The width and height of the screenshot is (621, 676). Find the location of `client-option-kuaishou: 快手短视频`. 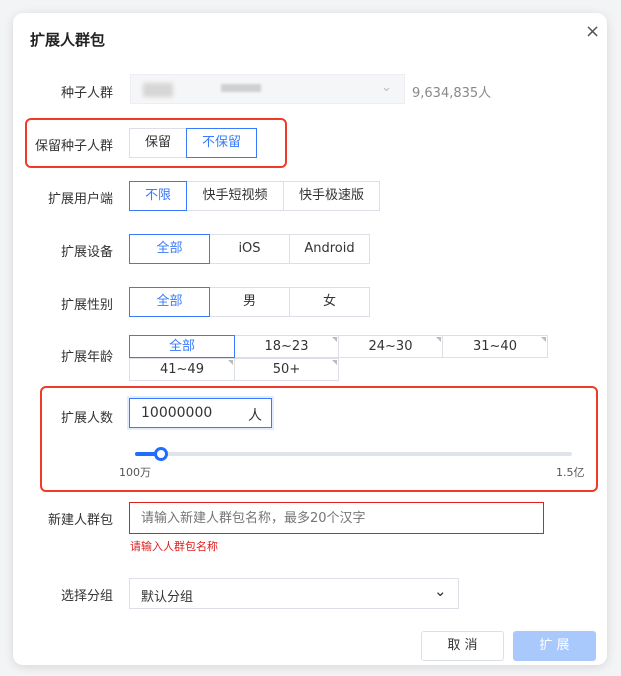

client-option-kuaishou: 快手短视频 is located at coordinates (235, 196).